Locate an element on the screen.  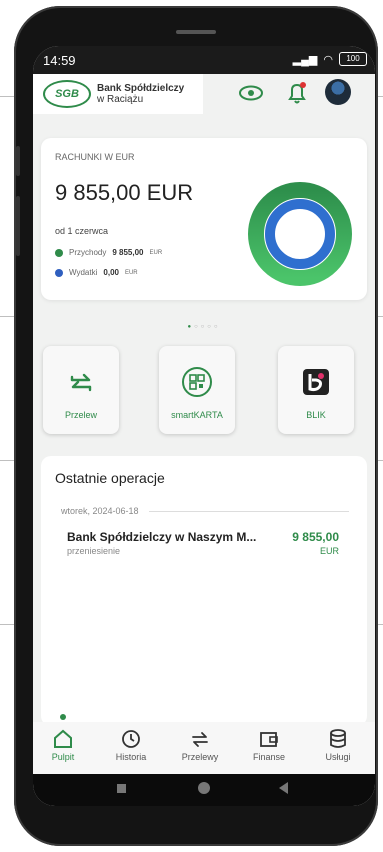
tile-przelew: Przelew is located at coordinates (81, 390).